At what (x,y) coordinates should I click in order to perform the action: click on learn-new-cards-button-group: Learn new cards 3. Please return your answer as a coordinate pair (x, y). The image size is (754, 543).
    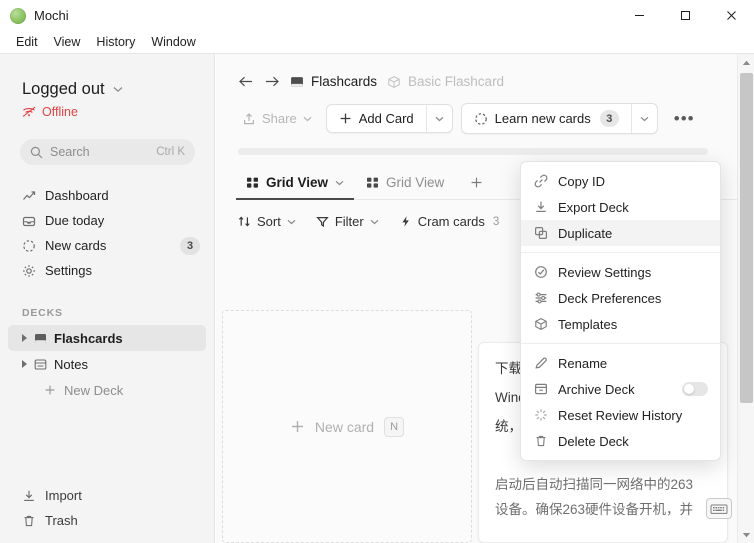
    Looking at the image, I should click on (559, 118).